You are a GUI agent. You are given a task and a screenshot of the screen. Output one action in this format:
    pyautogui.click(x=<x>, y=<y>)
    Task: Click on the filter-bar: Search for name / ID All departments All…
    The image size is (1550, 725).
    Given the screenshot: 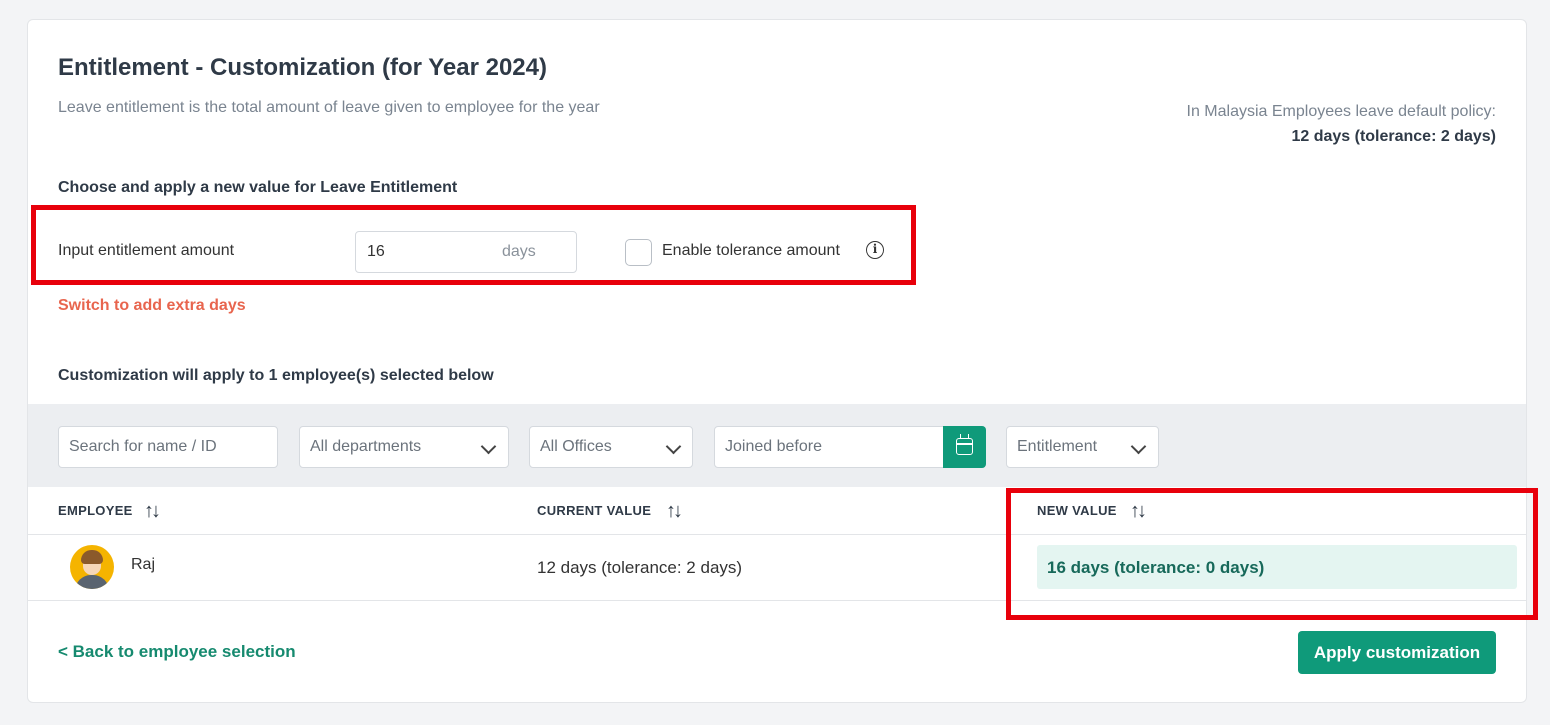 What is the action you would take?
    pyautogui.click(x=777, y=445)
    